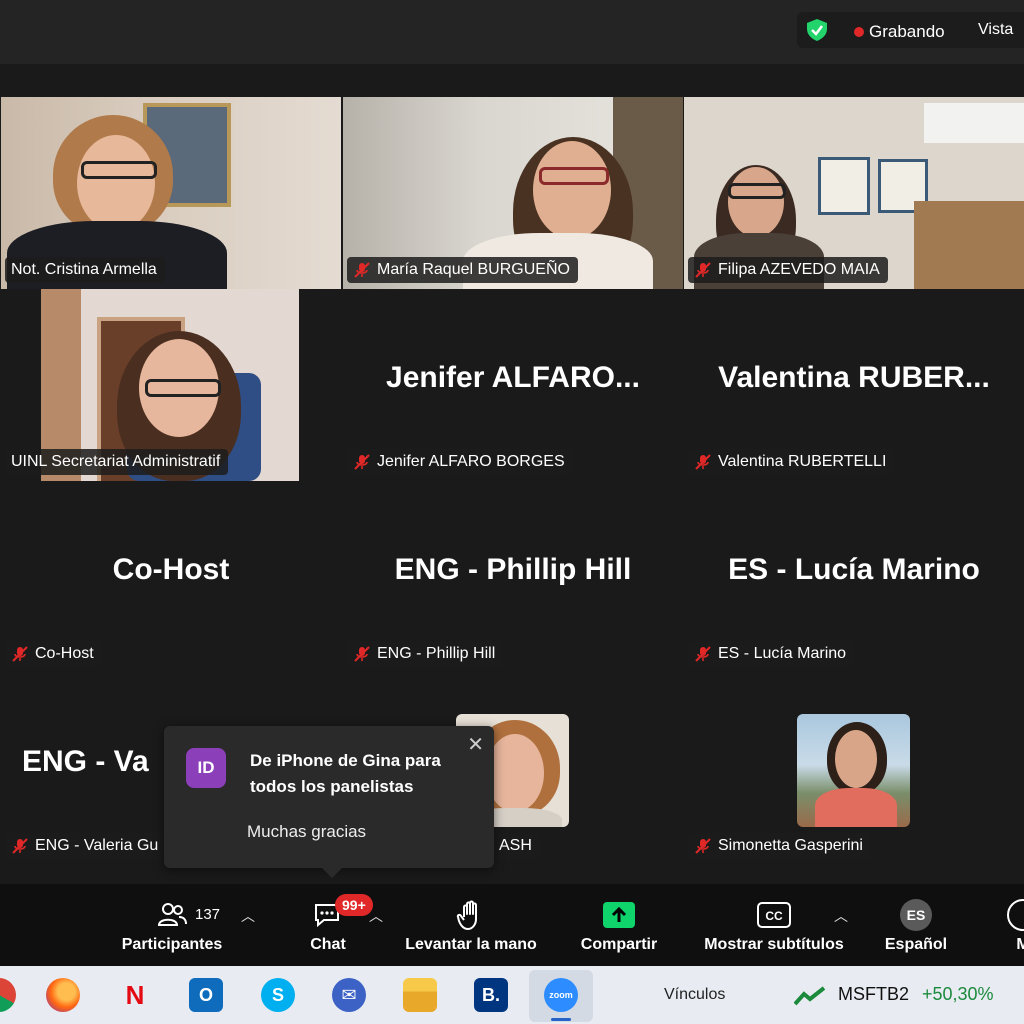 The image size is (1024, 1024). What do you see at coordinates (85, 270) in the screenshot?
I see `participant-name-label: Not. Cristina Armella` at bounding box center [85, 270].